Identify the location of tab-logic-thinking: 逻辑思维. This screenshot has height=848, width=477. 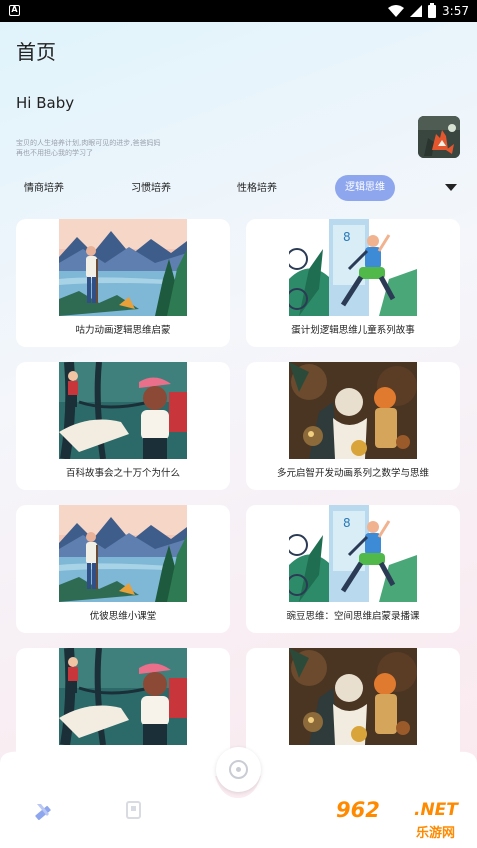
(365, 188).